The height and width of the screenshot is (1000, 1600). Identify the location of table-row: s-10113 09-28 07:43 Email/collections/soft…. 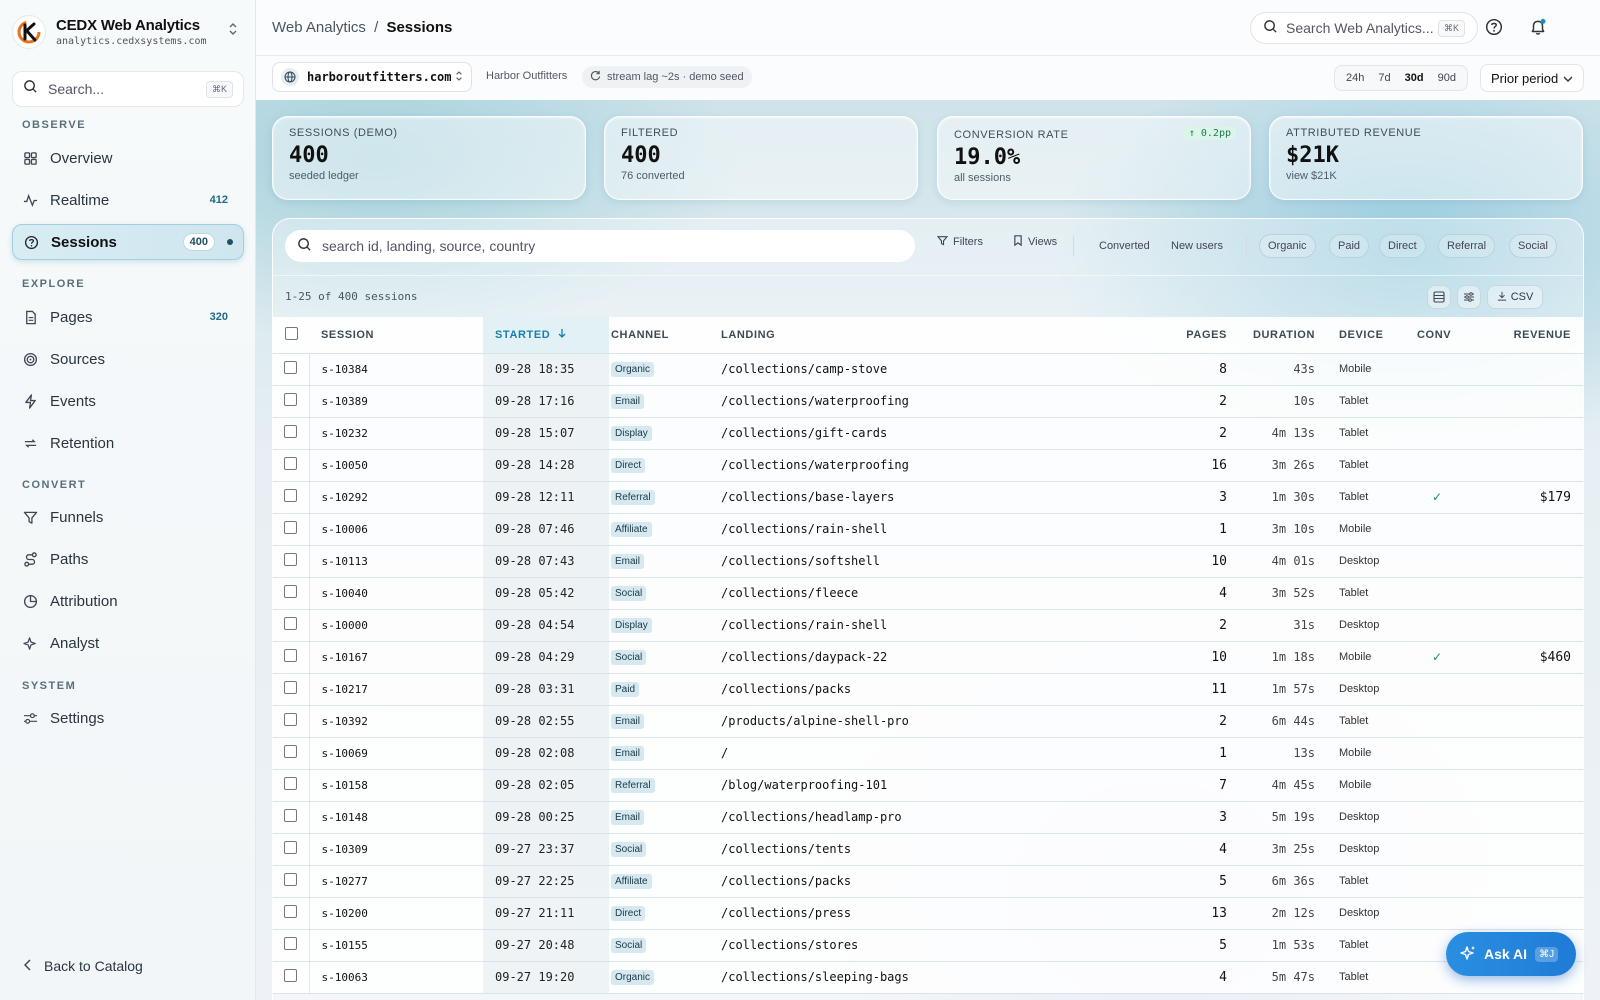
(928, 561).